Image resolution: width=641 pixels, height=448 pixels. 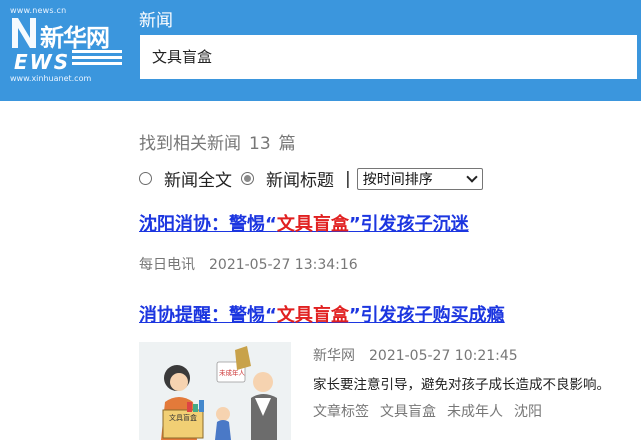 I want to click on result-count: 13, so click(x=260, y=144).